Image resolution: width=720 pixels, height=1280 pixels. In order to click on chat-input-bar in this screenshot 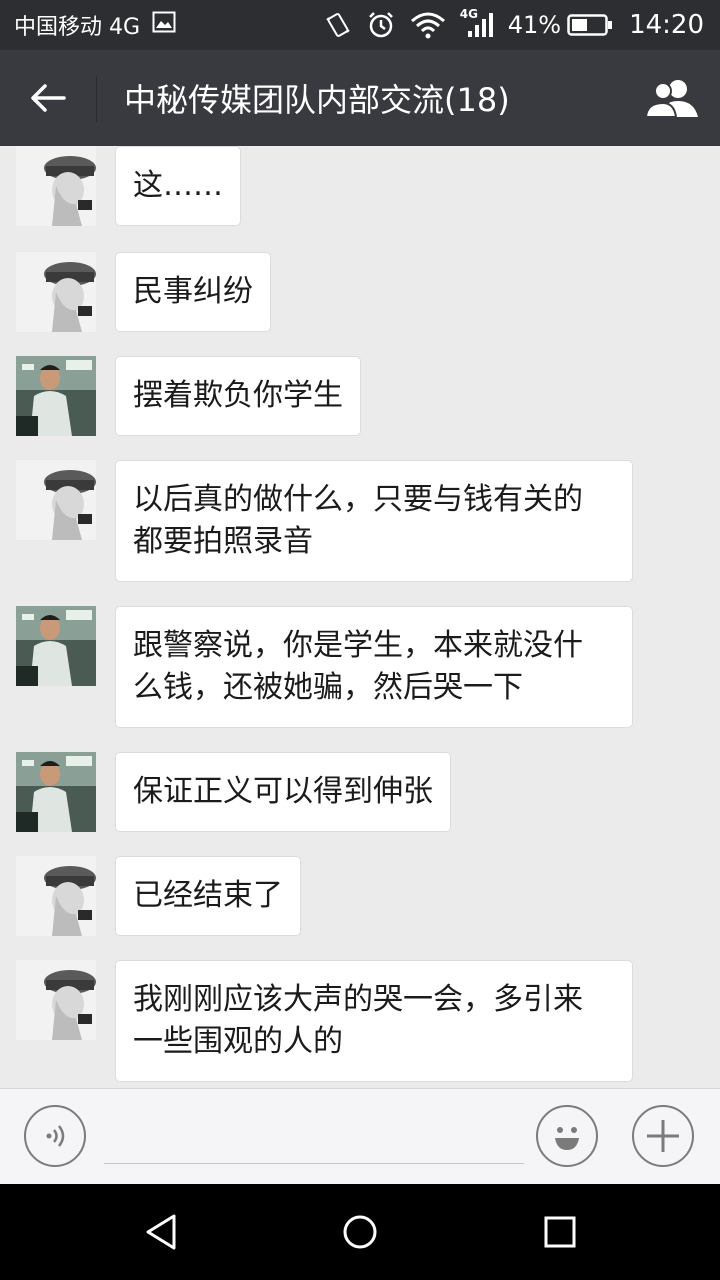, I will do `click(360, 1136)`.